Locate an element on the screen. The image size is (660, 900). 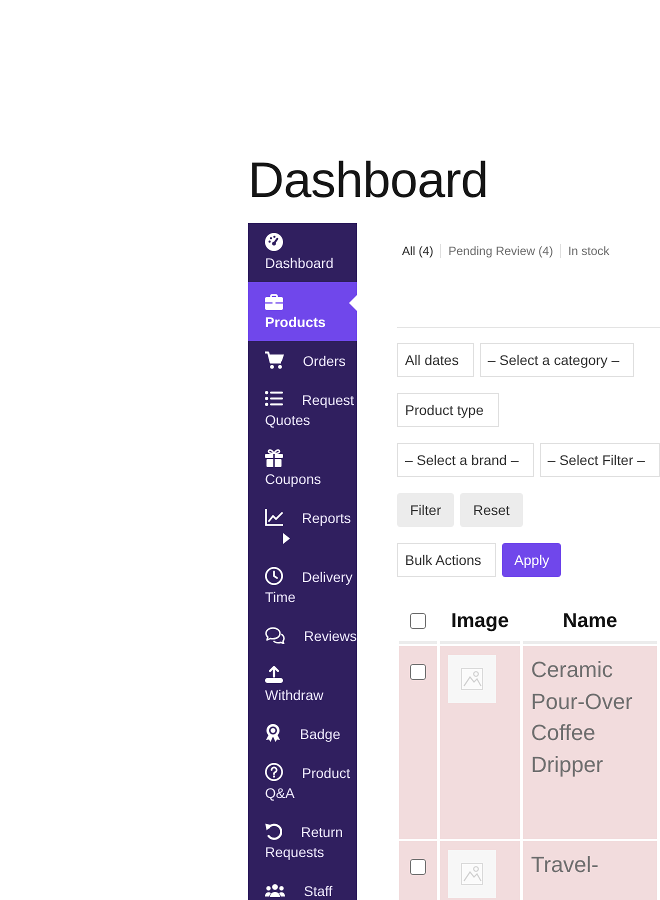
sidebar-item: Product Q&A is located at coordinates (302, 782).